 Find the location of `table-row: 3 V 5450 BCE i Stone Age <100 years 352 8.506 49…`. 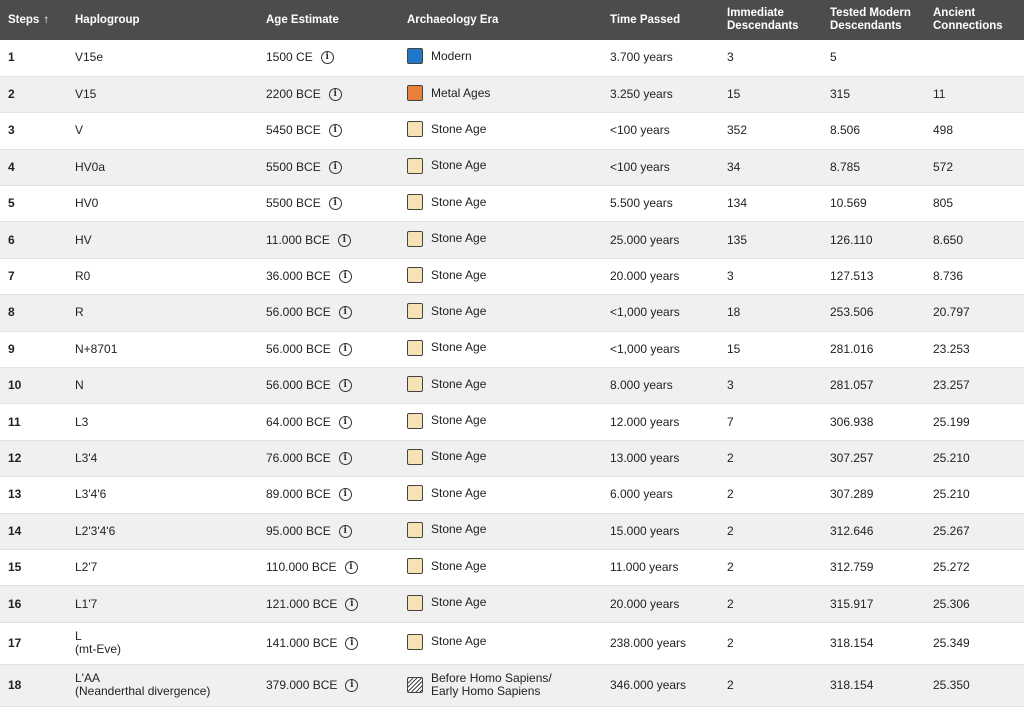

table-row: 3 V 5450 BCE i Stone Age <100 years 352 8.506 49… is located at coordinates (512, 131).